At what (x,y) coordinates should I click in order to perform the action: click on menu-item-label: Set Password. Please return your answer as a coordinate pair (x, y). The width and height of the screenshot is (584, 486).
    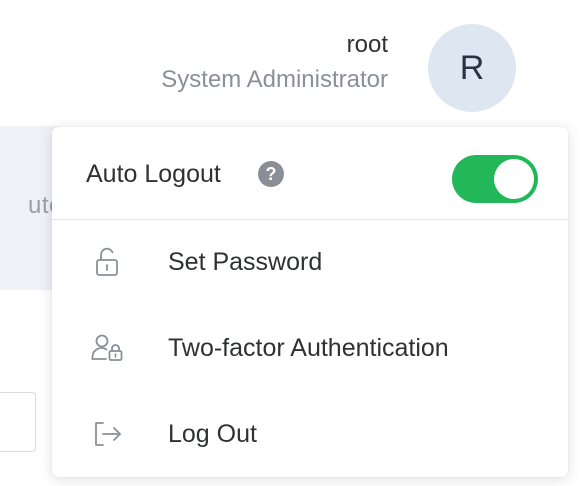
    Looking at the image, I should click on (245, 262).